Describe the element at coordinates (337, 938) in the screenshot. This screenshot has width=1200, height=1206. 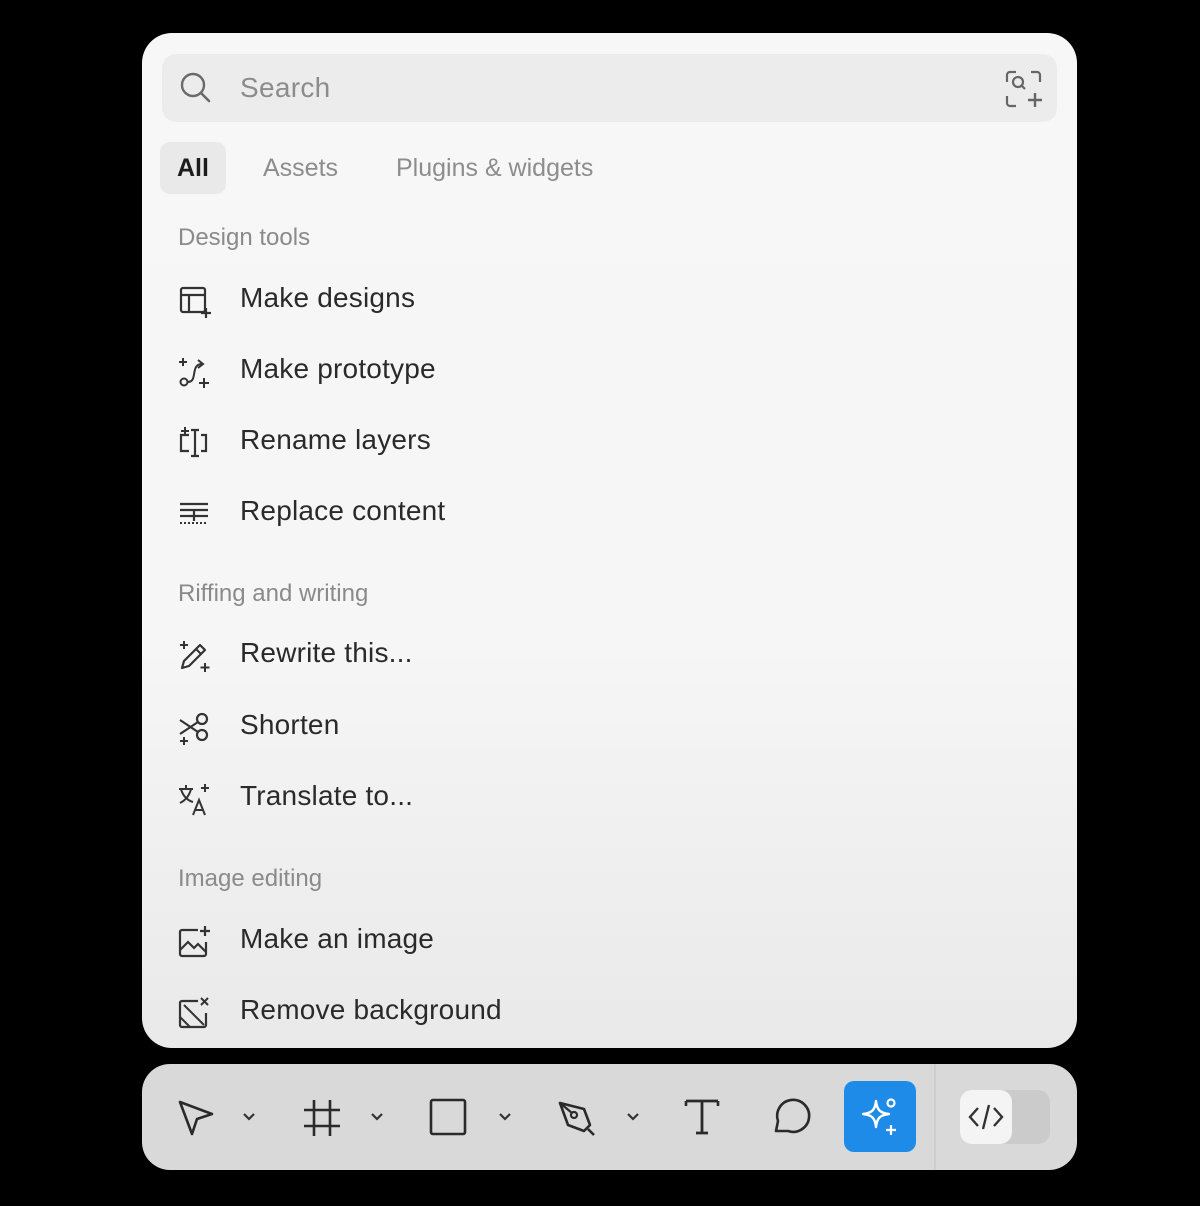
I see `menu-item-label: Make an image` at that location.